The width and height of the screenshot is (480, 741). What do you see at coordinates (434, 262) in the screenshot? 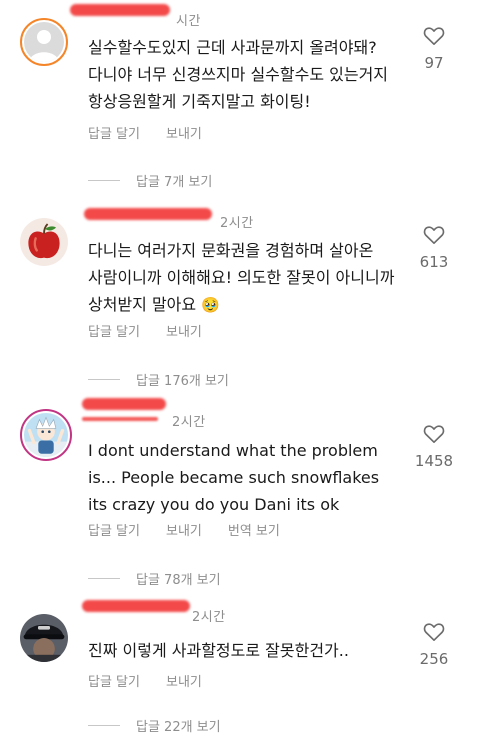
I see `like-count: 613` at bounding box center [434, 262].